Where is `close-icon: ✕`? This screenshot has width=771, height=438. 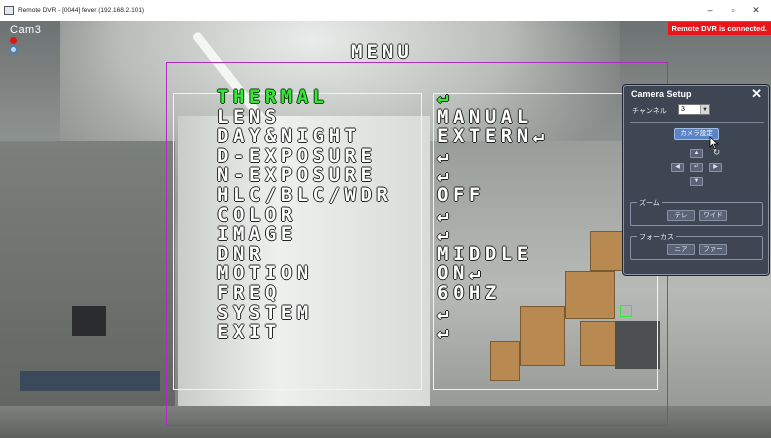 close-icon: ✕ is located at coordinates (756, 94).